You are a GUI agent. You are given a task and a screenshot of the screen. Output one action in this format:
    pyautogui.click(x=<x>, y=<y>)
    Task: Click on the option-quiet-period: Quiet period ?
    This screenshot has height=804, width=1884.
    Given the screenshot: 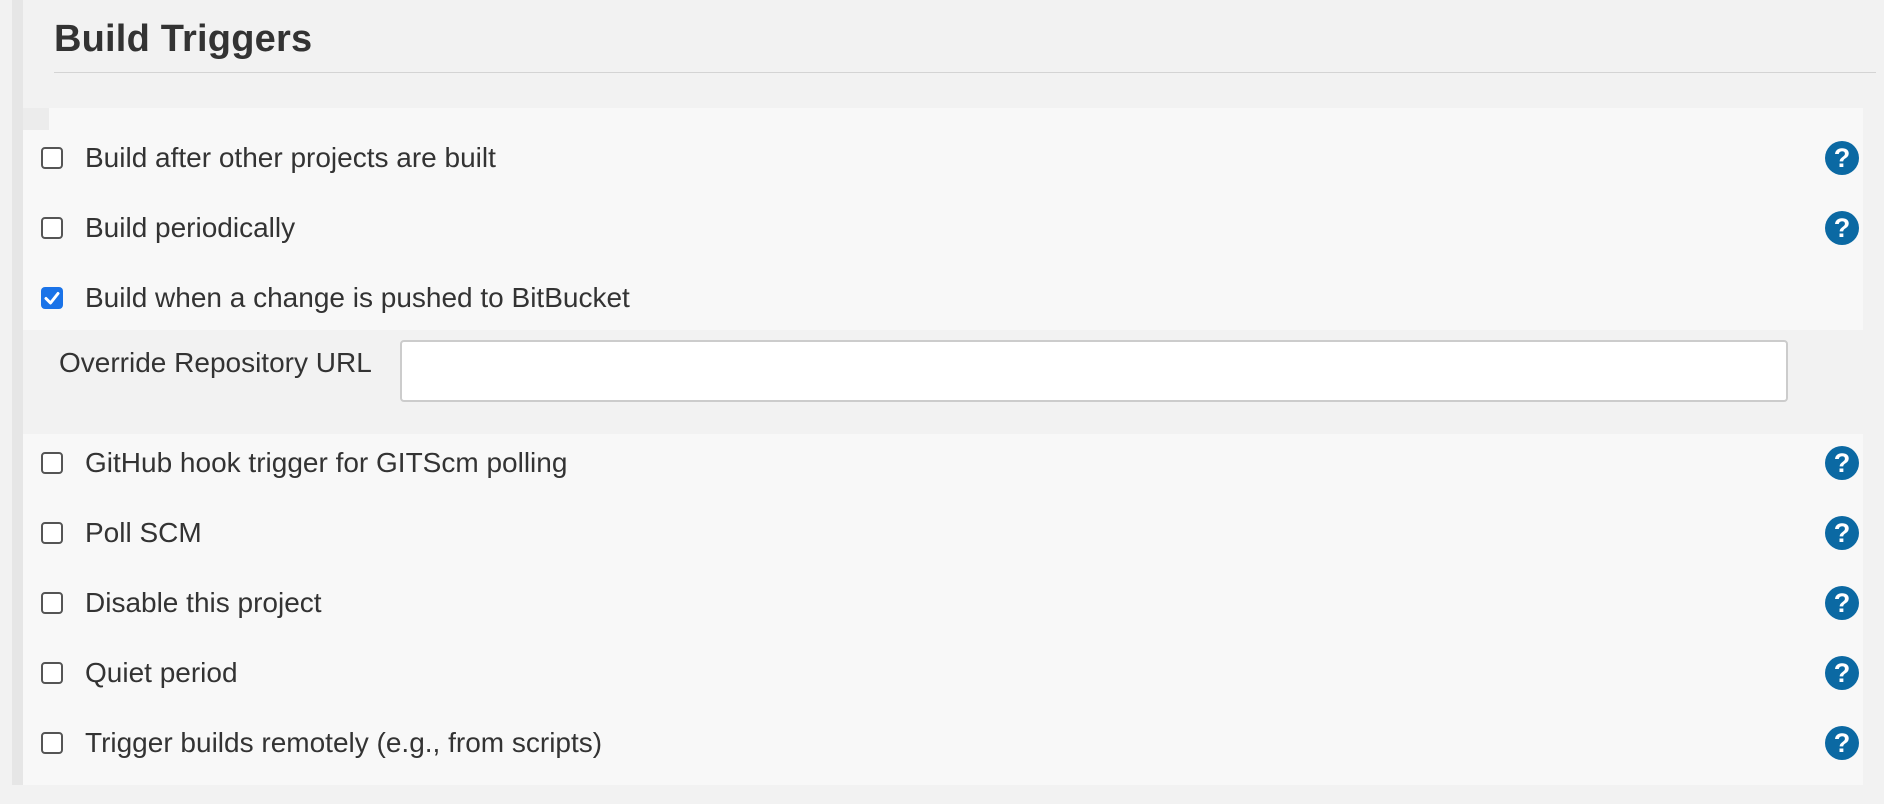 What is the action you would take?
    pyautogui.click(x=943, y=694)
    